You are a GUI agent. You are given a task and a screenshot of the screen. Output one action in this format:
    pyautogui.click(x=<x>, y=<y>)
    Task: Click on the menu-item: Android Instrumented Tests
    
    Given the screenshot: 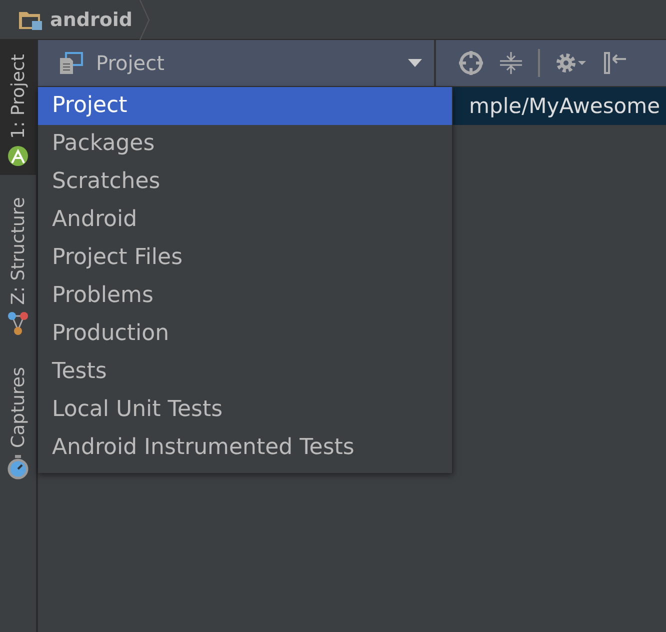 What is the action you would take?
    pyautogui.click(x=245, y=448)
    